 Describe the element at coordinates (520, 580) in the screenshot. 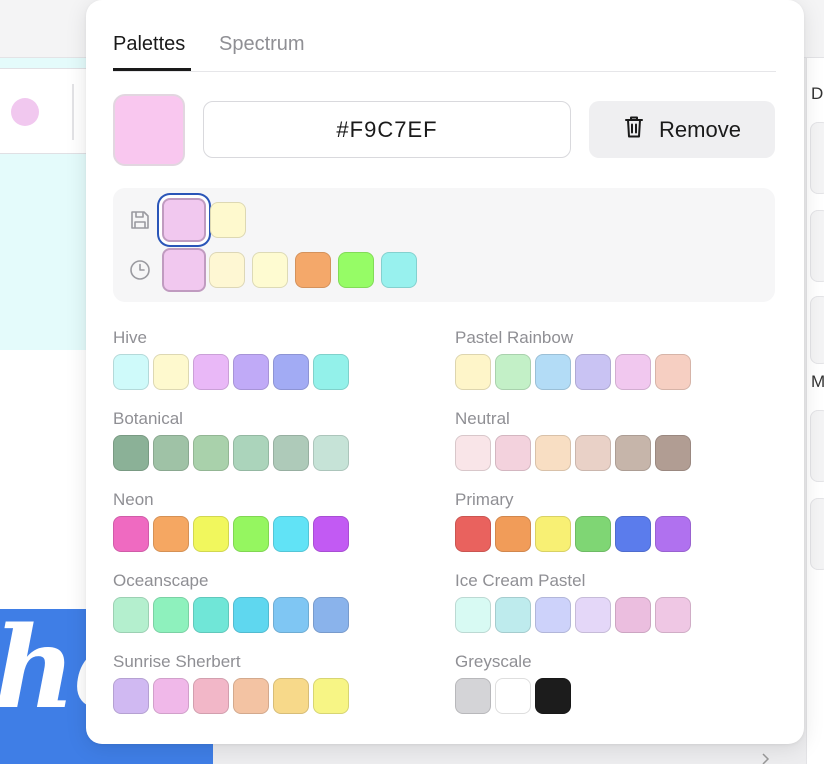

I see `palette-label: Ice Cream Pastel` at that location.